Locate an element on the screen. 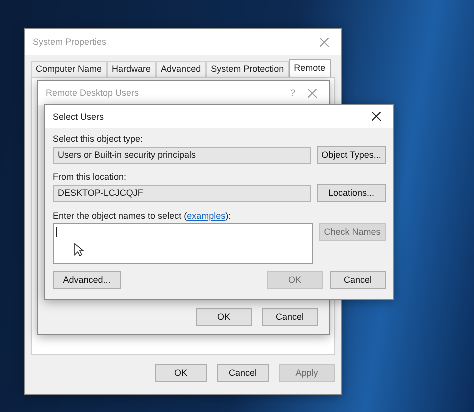  location-field: DESKTOP-LCJCQJF is located at coordinates (182, 193).